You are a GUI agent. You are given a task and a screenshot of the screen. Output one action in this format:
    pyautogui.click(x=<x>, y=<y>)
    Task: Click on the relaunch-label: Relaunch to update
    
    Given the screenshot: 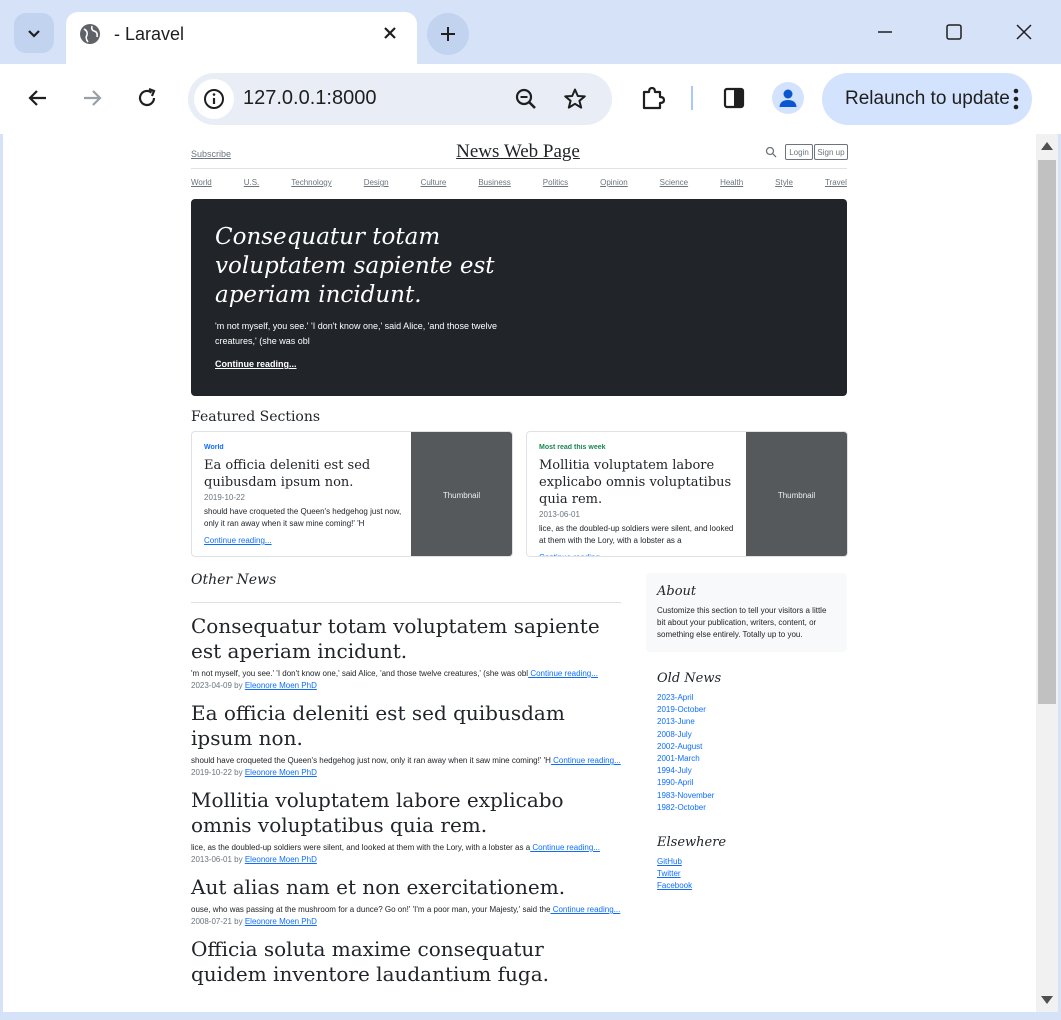 What is the action you would take?
    pyautogui.click(x=927, y=98)
    